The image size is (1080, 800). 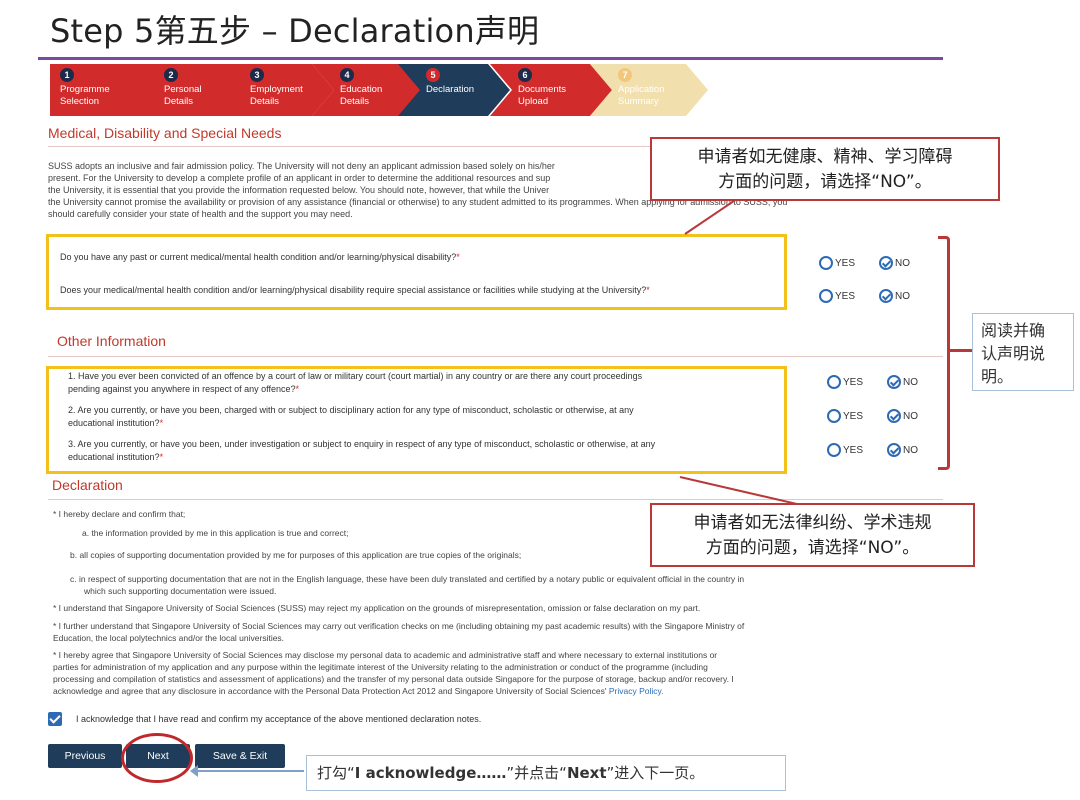 What do you see at coordinates (837, 263) in the screenshot?
I see `medical-q1-yes-radio: YES` at bounding box center [837, 263].